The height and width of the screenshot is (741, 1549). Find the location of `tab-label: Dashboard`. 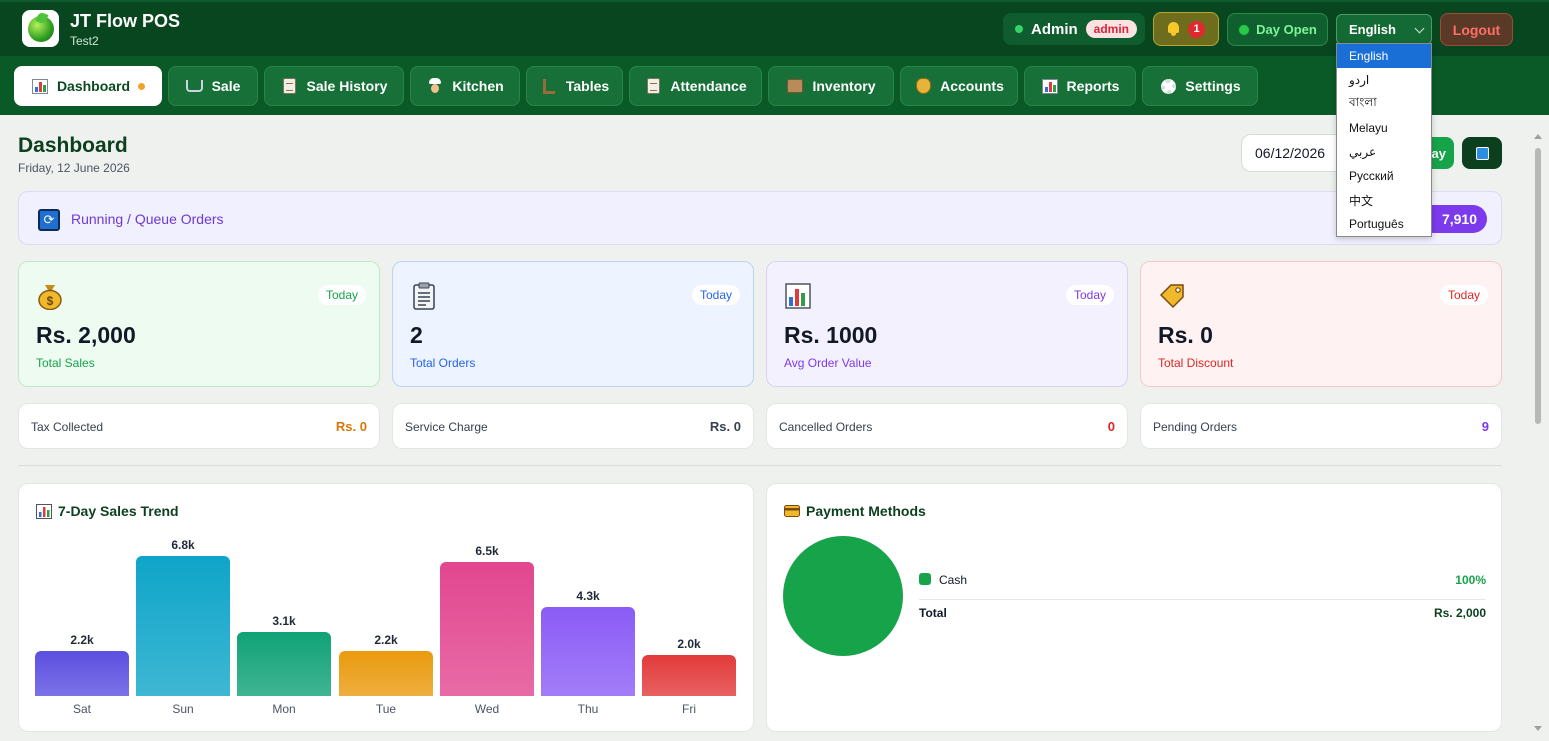

tab-label: Dashboard is located at coordinates (93, 86).